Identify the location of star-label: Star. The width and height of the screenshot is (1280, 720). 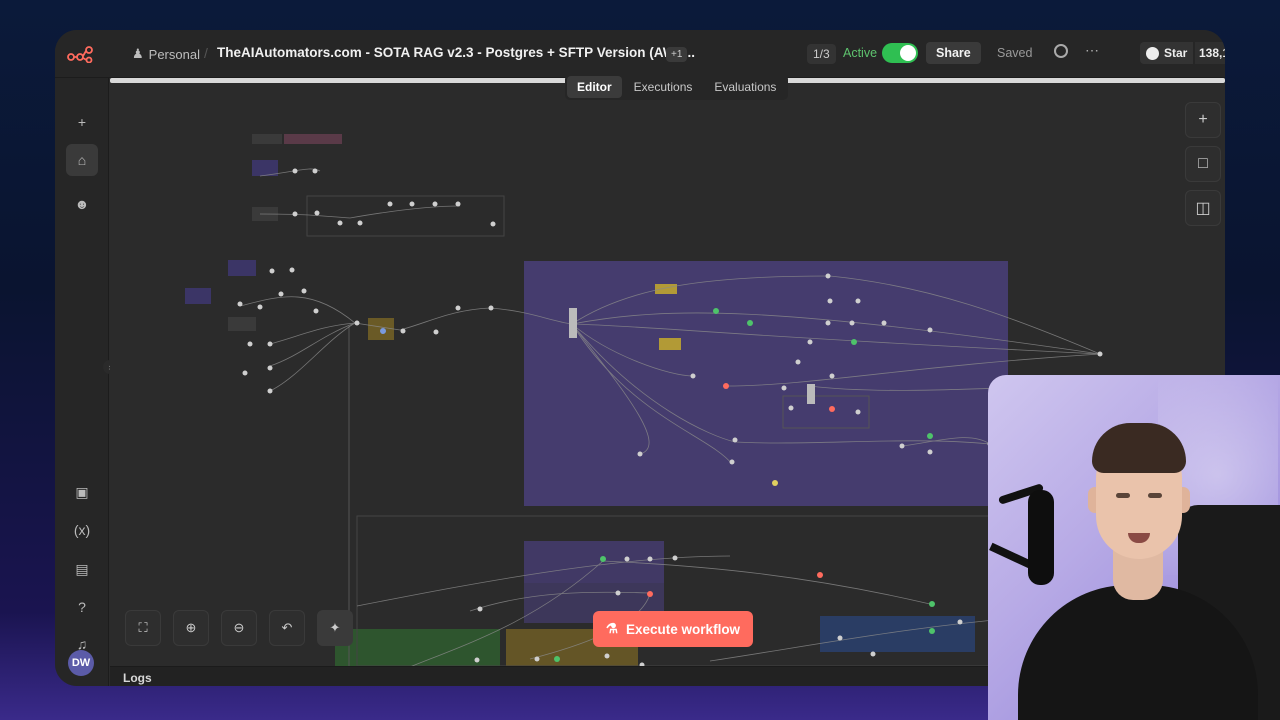
(1176, 53).